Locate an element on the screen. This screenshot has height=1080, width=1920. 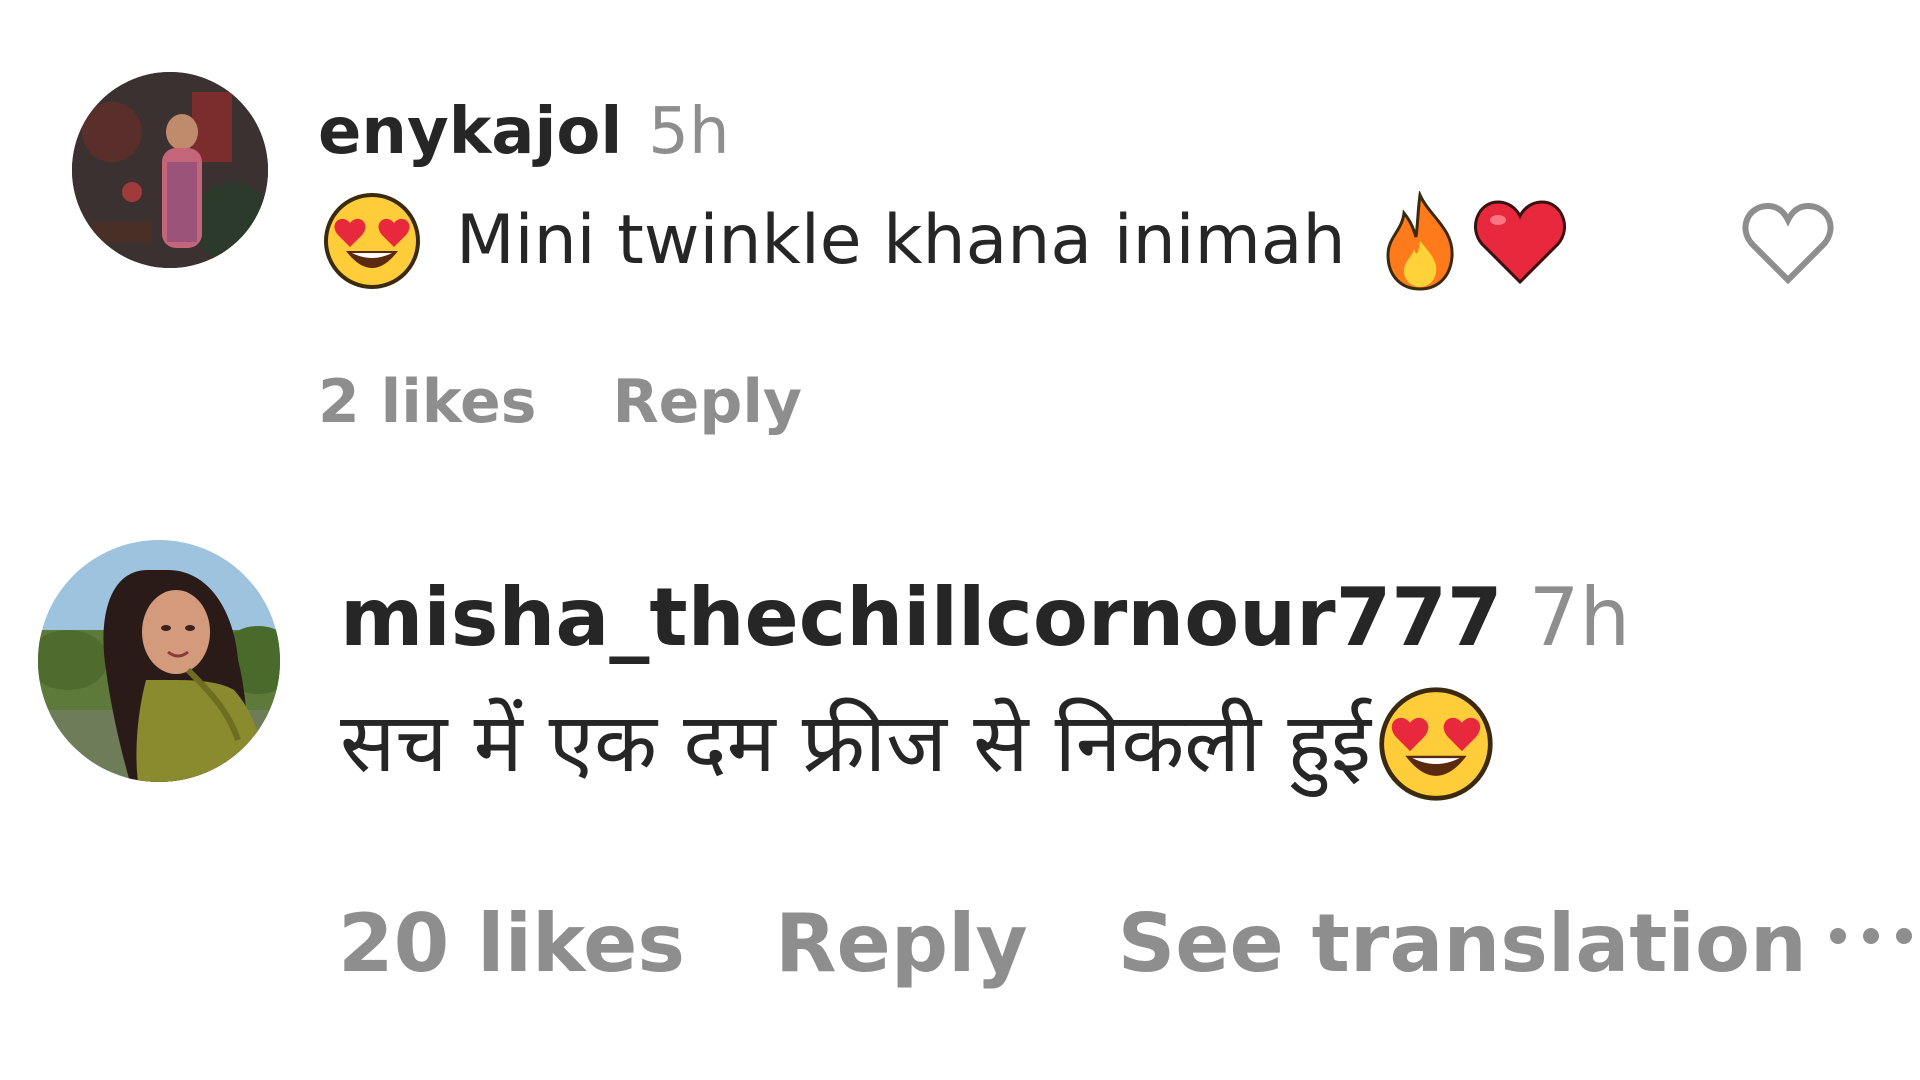
comment-text: सच में एक दम फ्रीज से निकली हुई is located at coordinates (917, 744).